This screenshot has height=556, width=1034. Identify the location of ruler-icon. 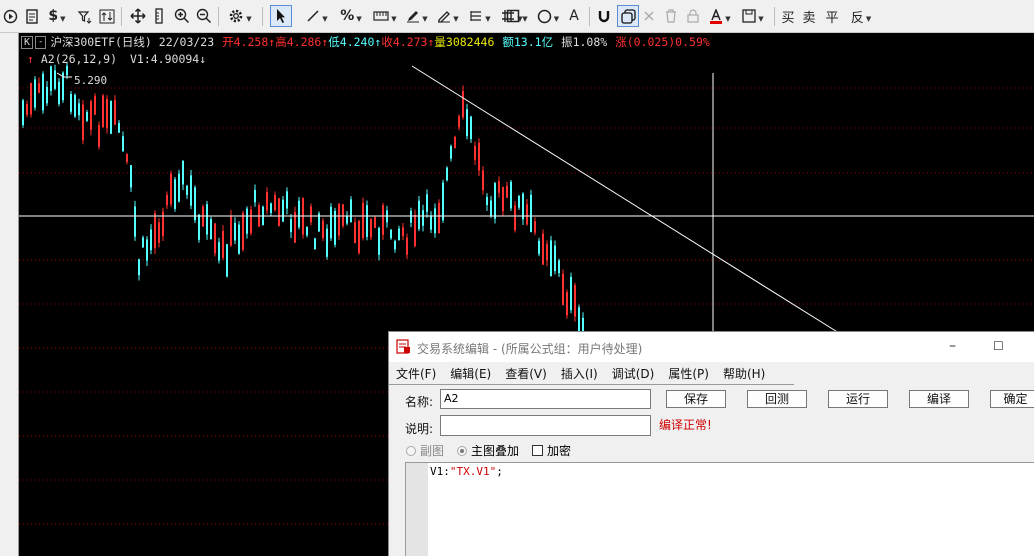
(159, 16).